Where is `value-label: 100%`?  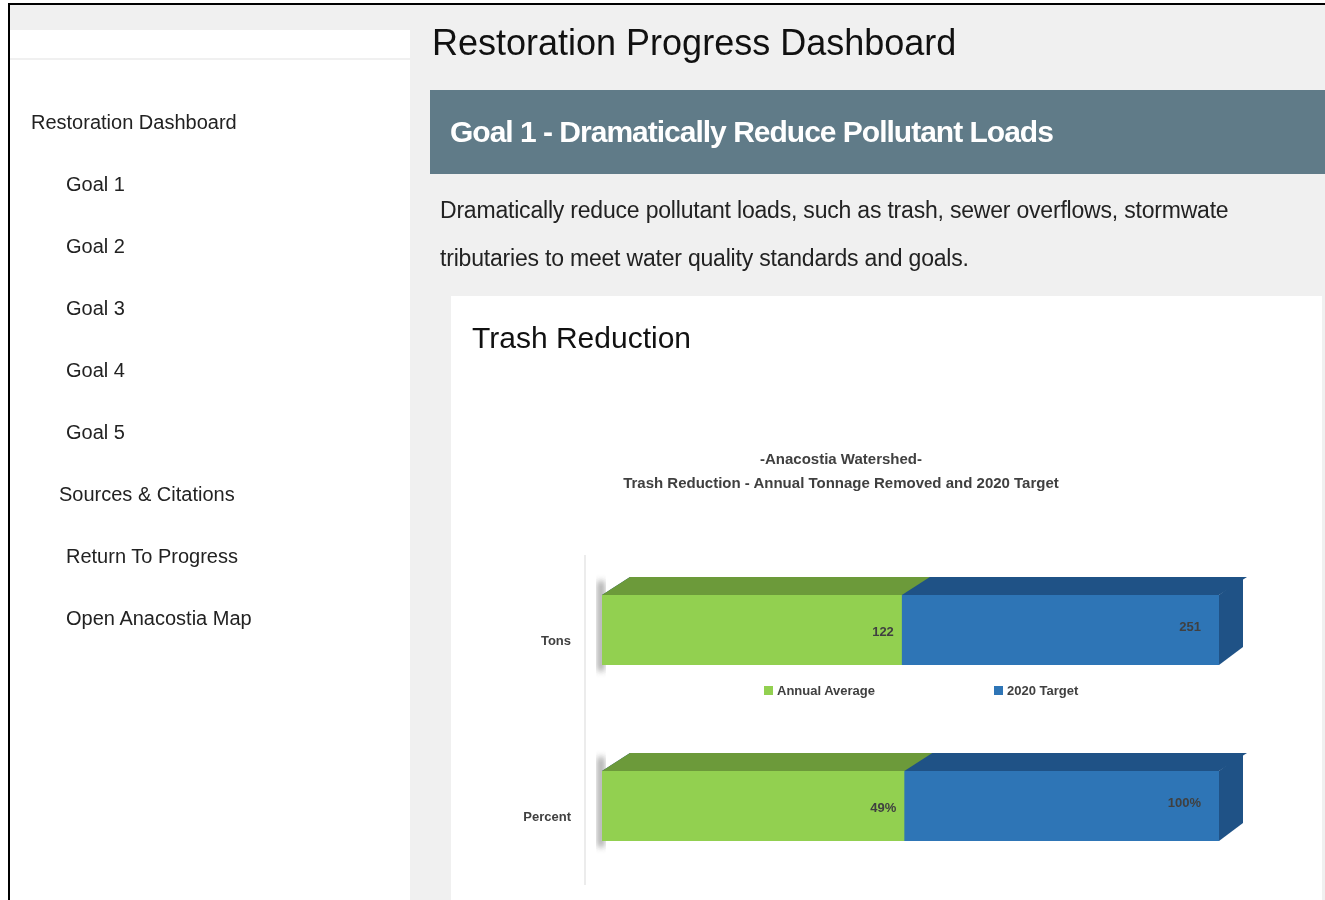
value-label: 100% is located at coordinates (1184, 802).